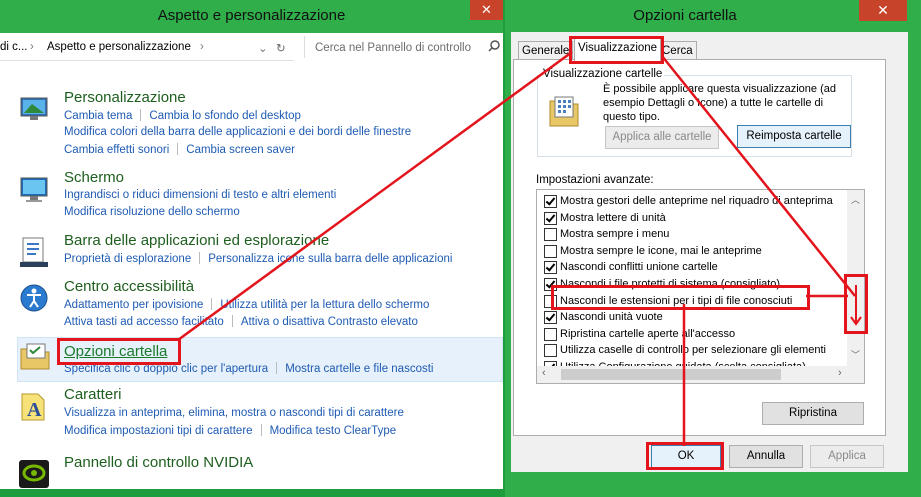 Image resolution: width=921 pixels, height=497 pixels. I want to click on highlight-ok-button, so click(685, 456).